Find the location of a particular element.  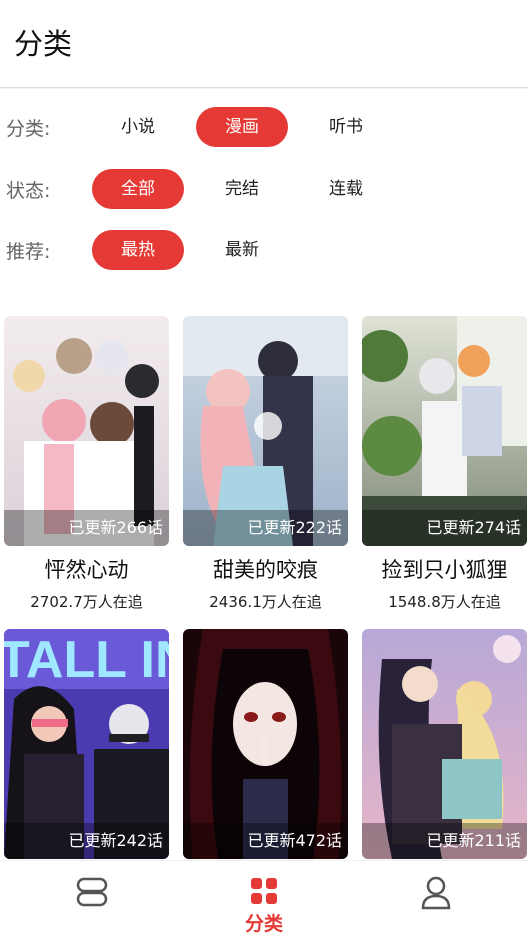

update-count-badge: 已更新211话 is located at coordinates (444, 841).